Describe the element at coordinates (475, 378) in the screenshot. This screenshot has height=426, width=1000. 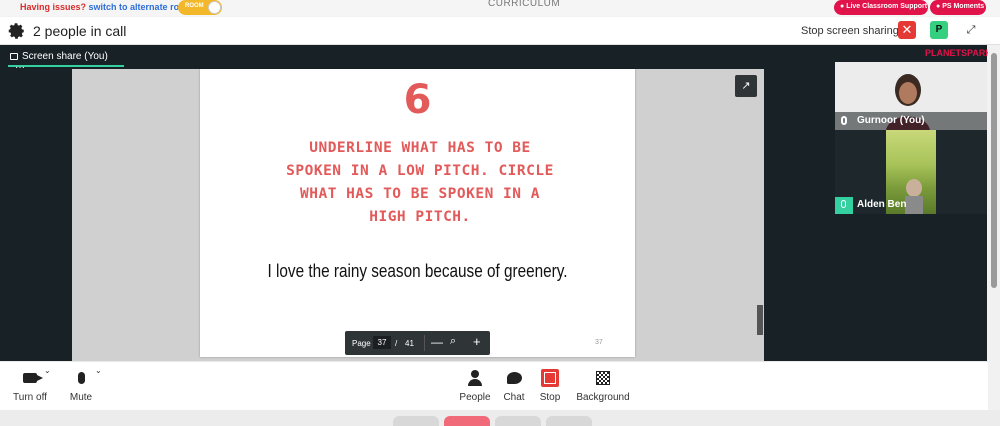
I see `people-icon` at that location.